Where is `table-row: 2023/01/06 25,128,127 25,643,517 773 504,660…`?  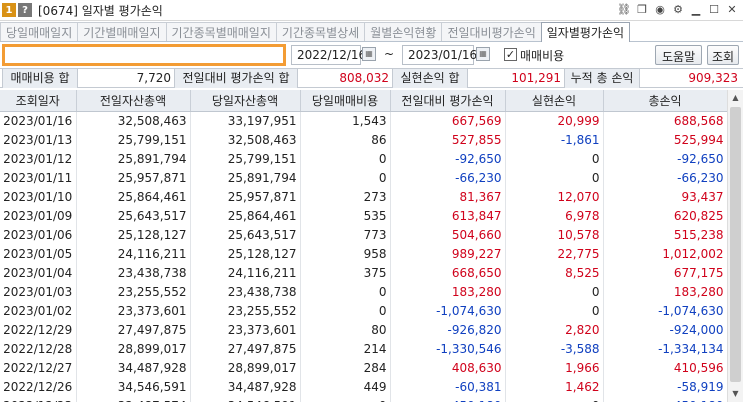 table-row: 2023/01/06 25,128,127 25,643,517 773 504,660… is located at coordinates (363, 234).